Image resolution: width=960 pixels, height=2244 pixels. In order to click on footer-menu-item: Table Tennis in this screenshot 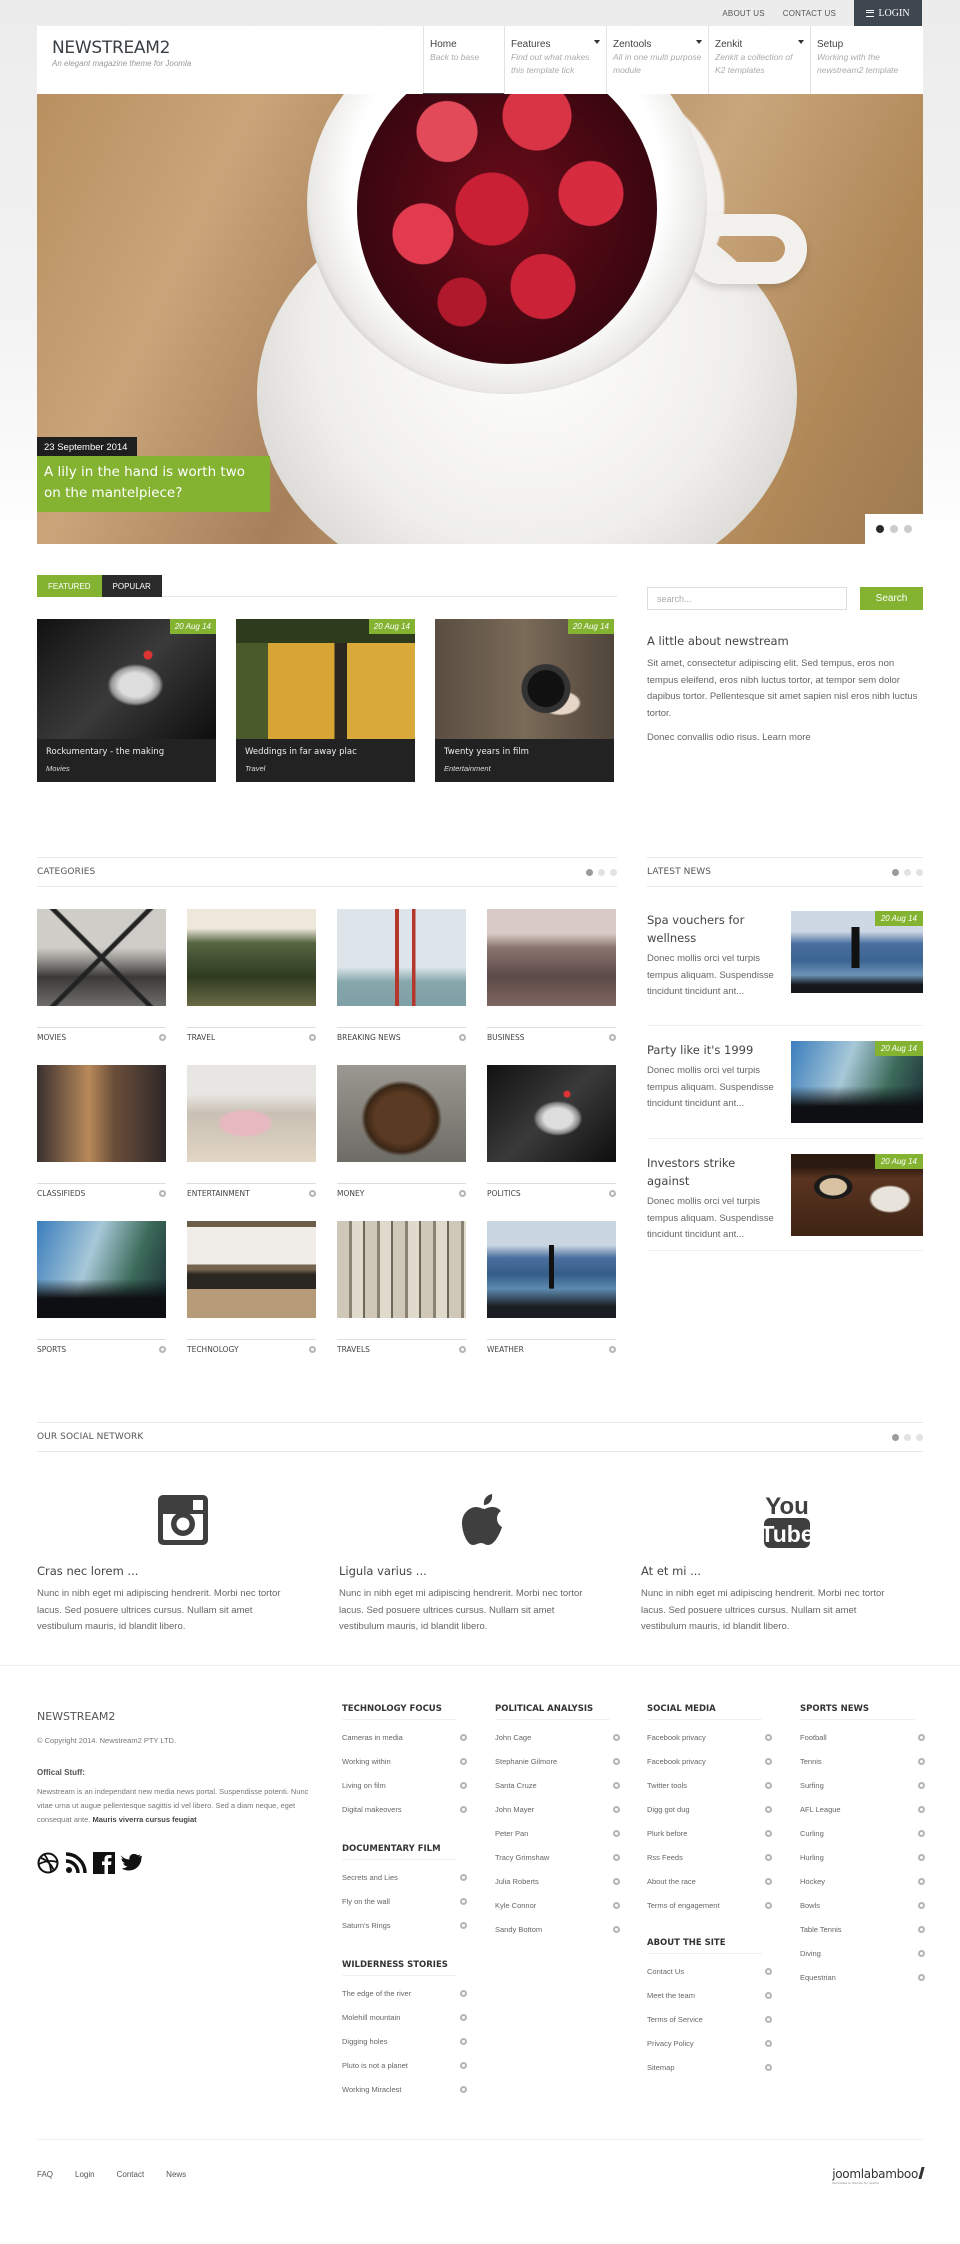, I will do `click(862, 1929)`.